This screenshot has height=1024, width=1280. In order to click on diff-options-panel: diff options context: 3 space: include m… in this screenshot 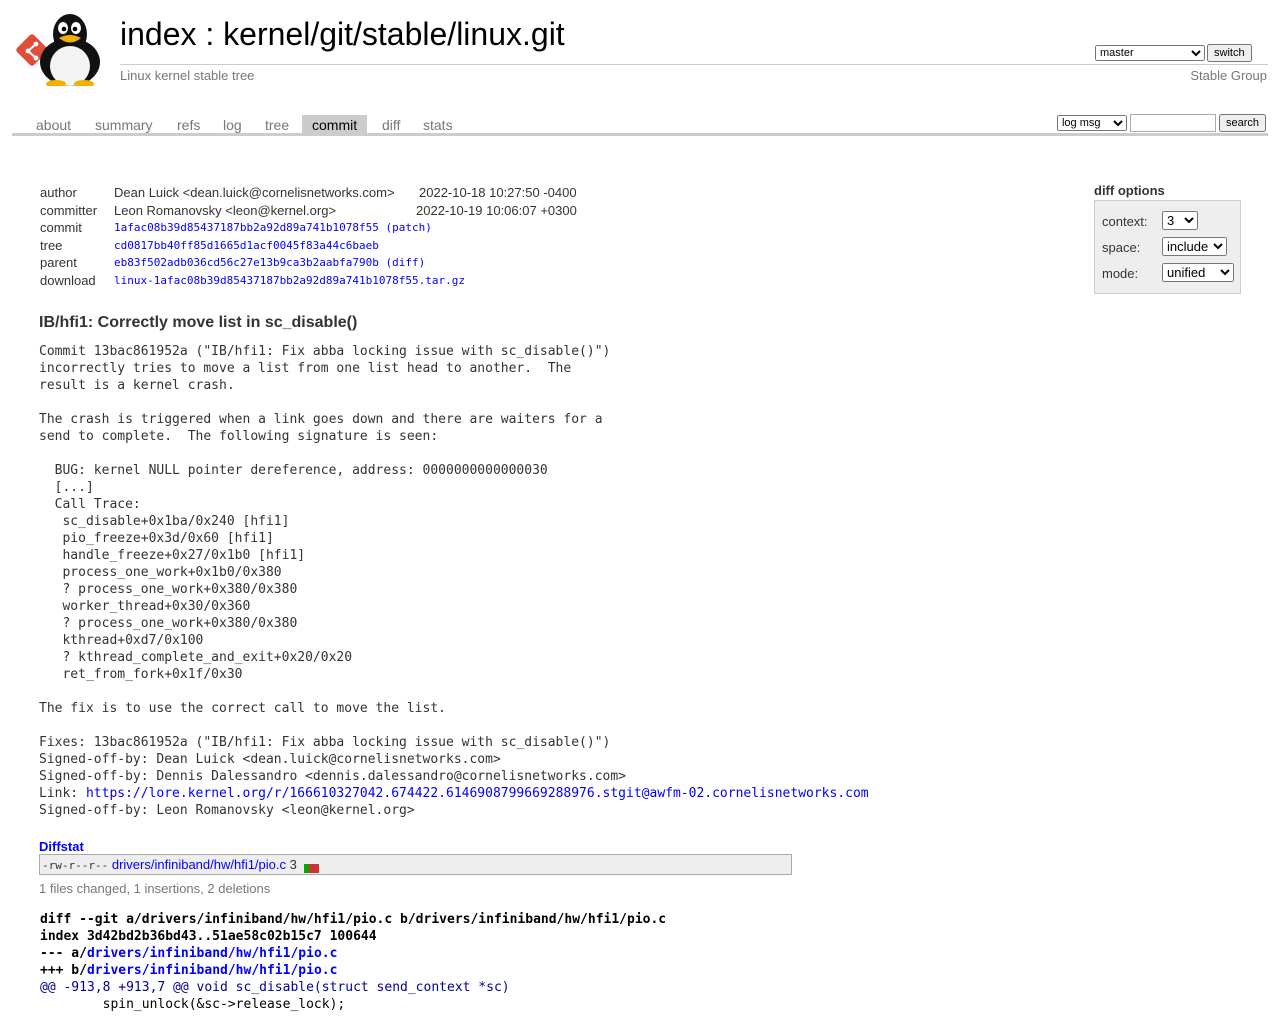, I will do `click(1167, 238)`.